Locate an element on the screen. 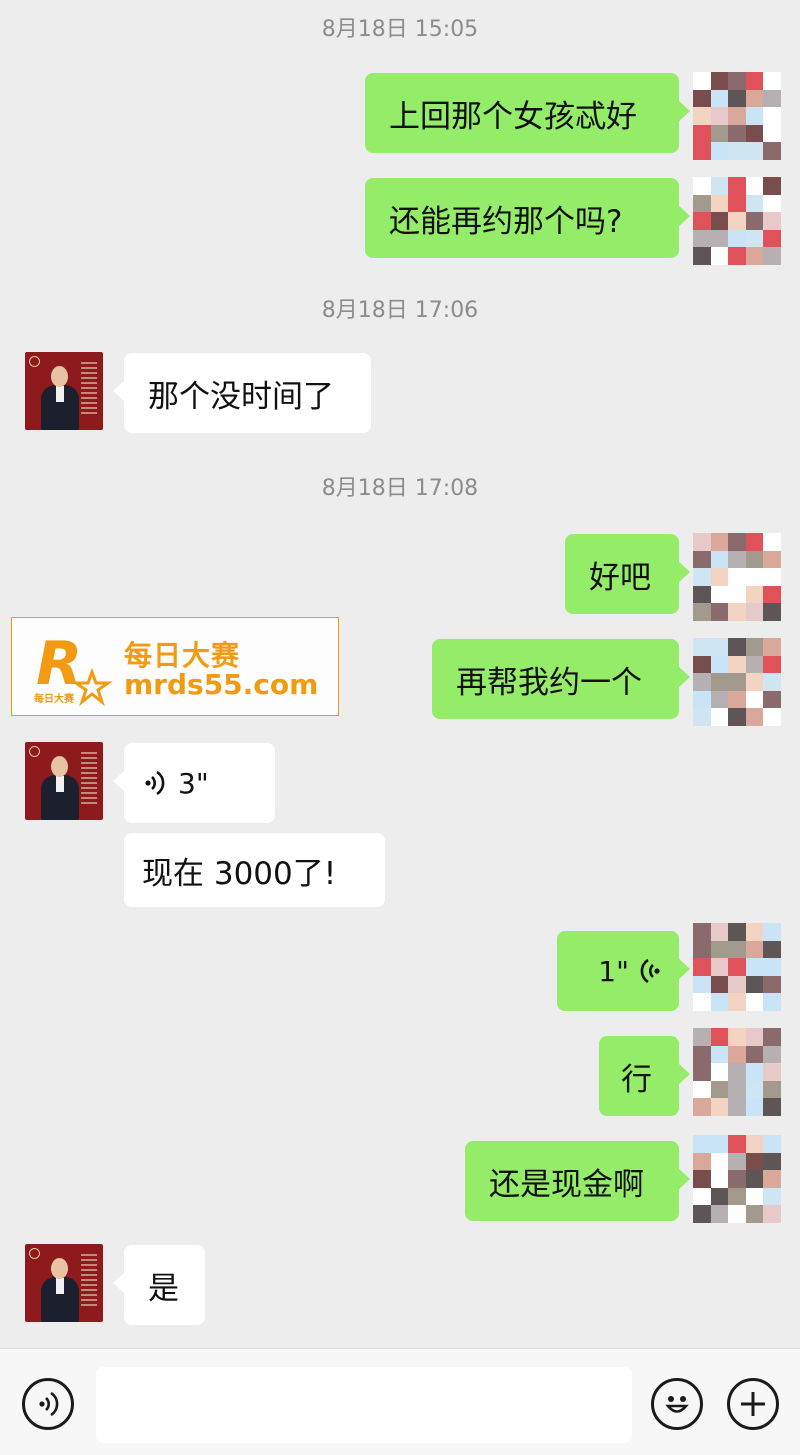 Image resolution: width=800 pixels, height=1455 pixels. watermark-banner: R 每日大赛 每日大赛 mrds55.com is located at coordinates (175, 666).